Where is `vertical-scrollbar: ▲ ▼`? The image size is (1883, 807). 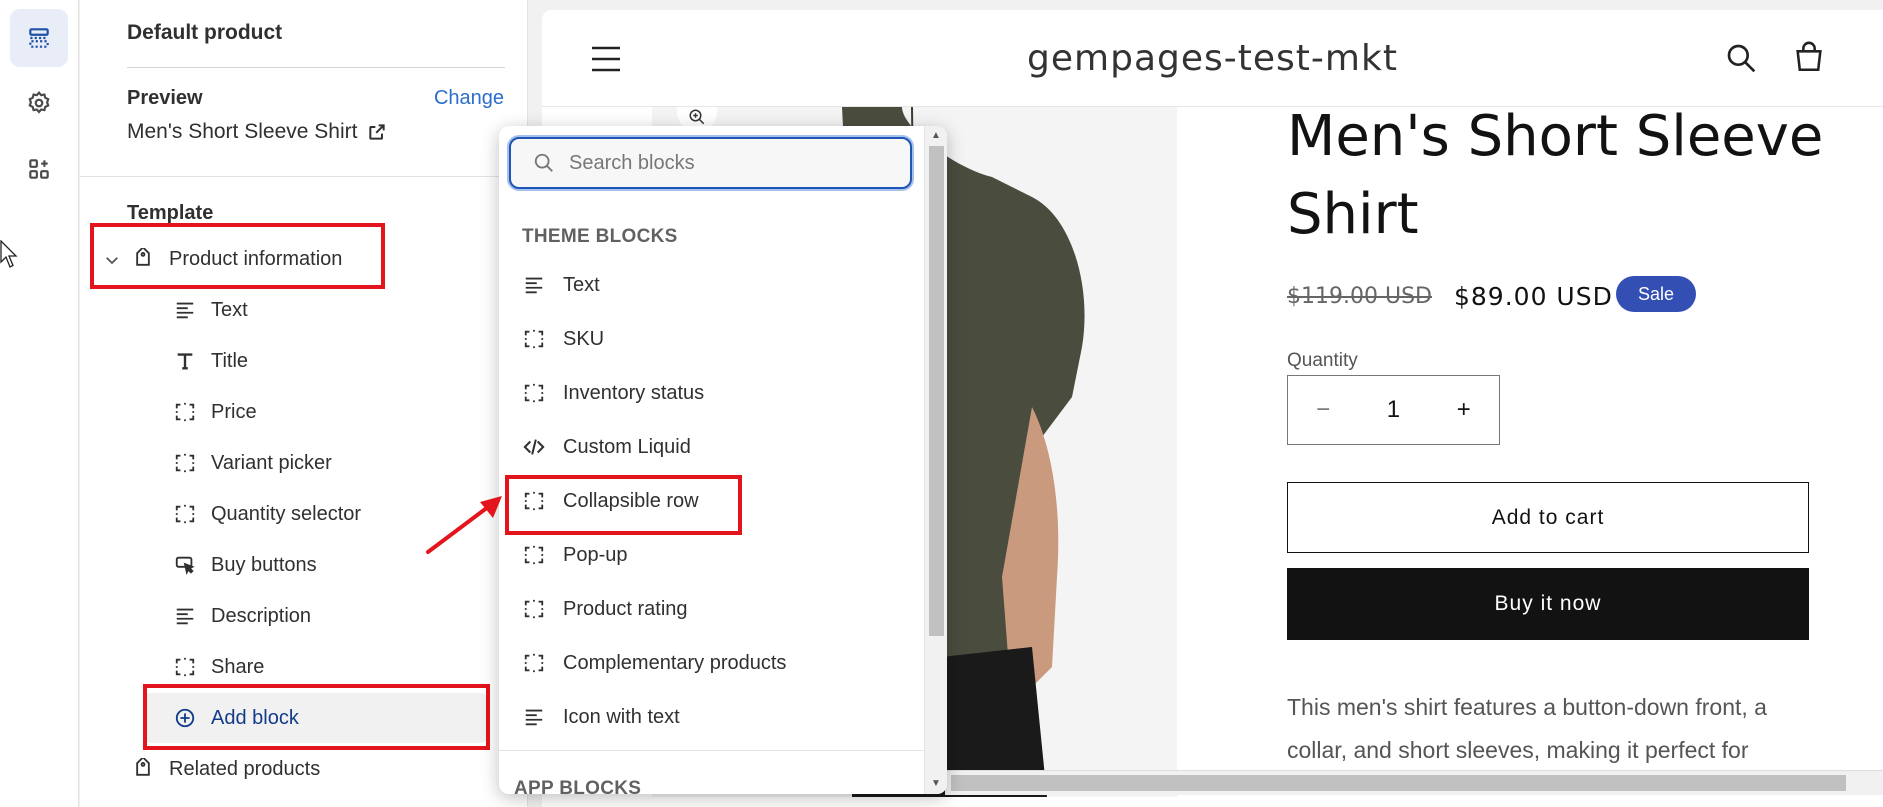
vertical-scrollbar: ▲ ▼ is located at coordinates (935, 460).